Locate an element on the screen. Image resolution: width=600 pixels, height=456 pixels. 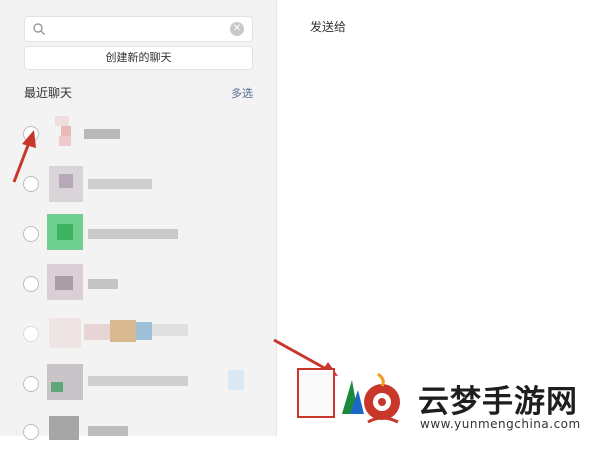
clear-icon: ✕ is located at coordinates (237, 29).